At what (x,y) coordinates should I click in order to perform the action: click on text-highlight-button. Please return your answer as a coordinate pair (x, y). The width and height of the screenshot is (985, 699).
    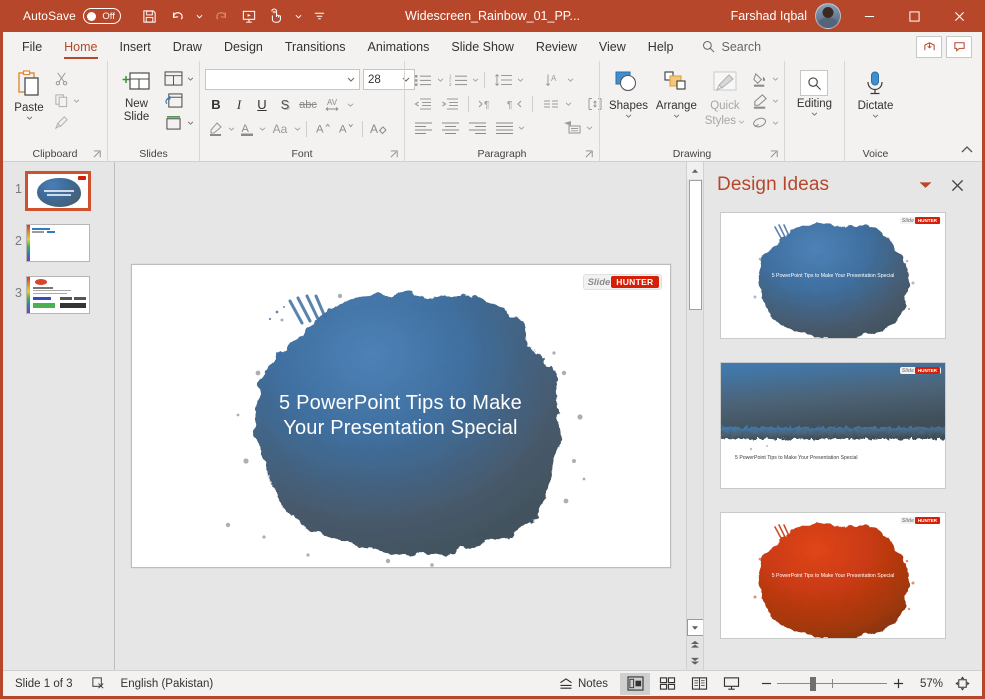
    Looking at the image, I should click on (216, 128).